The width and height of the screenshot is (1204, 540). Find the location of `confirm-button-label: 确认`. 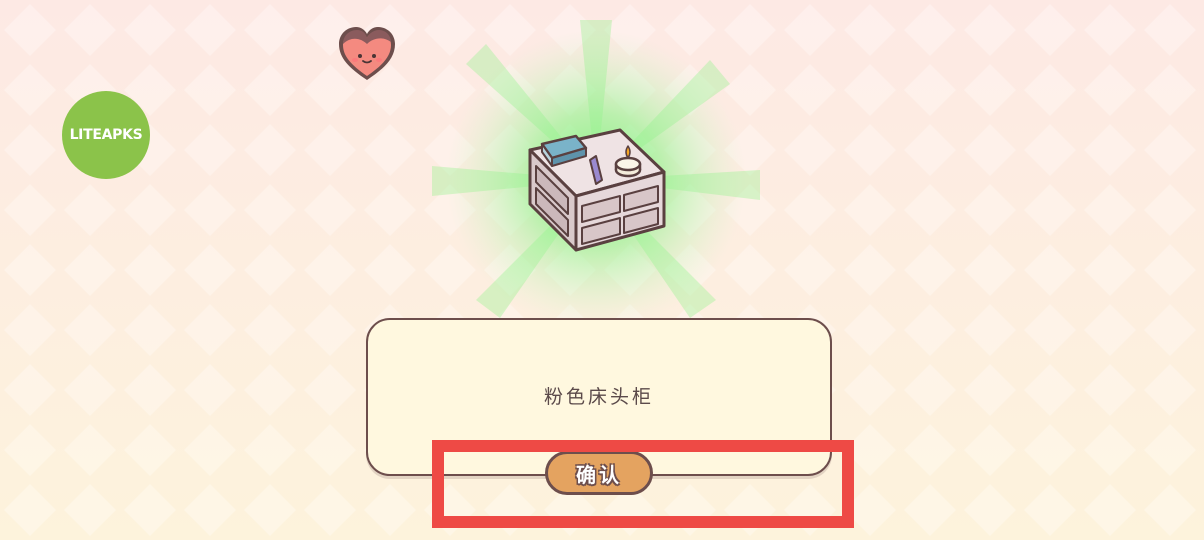

confirm-button-label: 确认 is located at coordinates (599, 474).